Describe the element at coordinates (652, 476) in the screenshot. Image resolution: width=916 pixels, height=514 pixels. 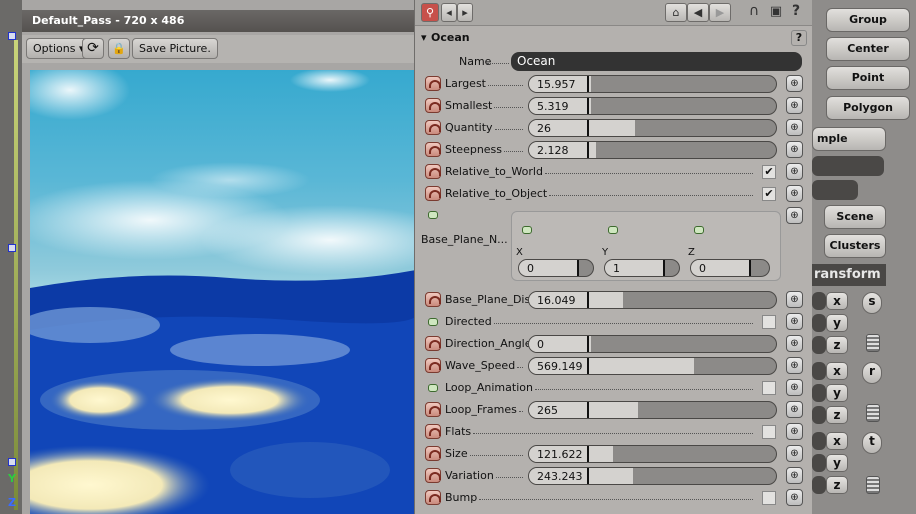
I see `param-slider: 243.243` at that location.